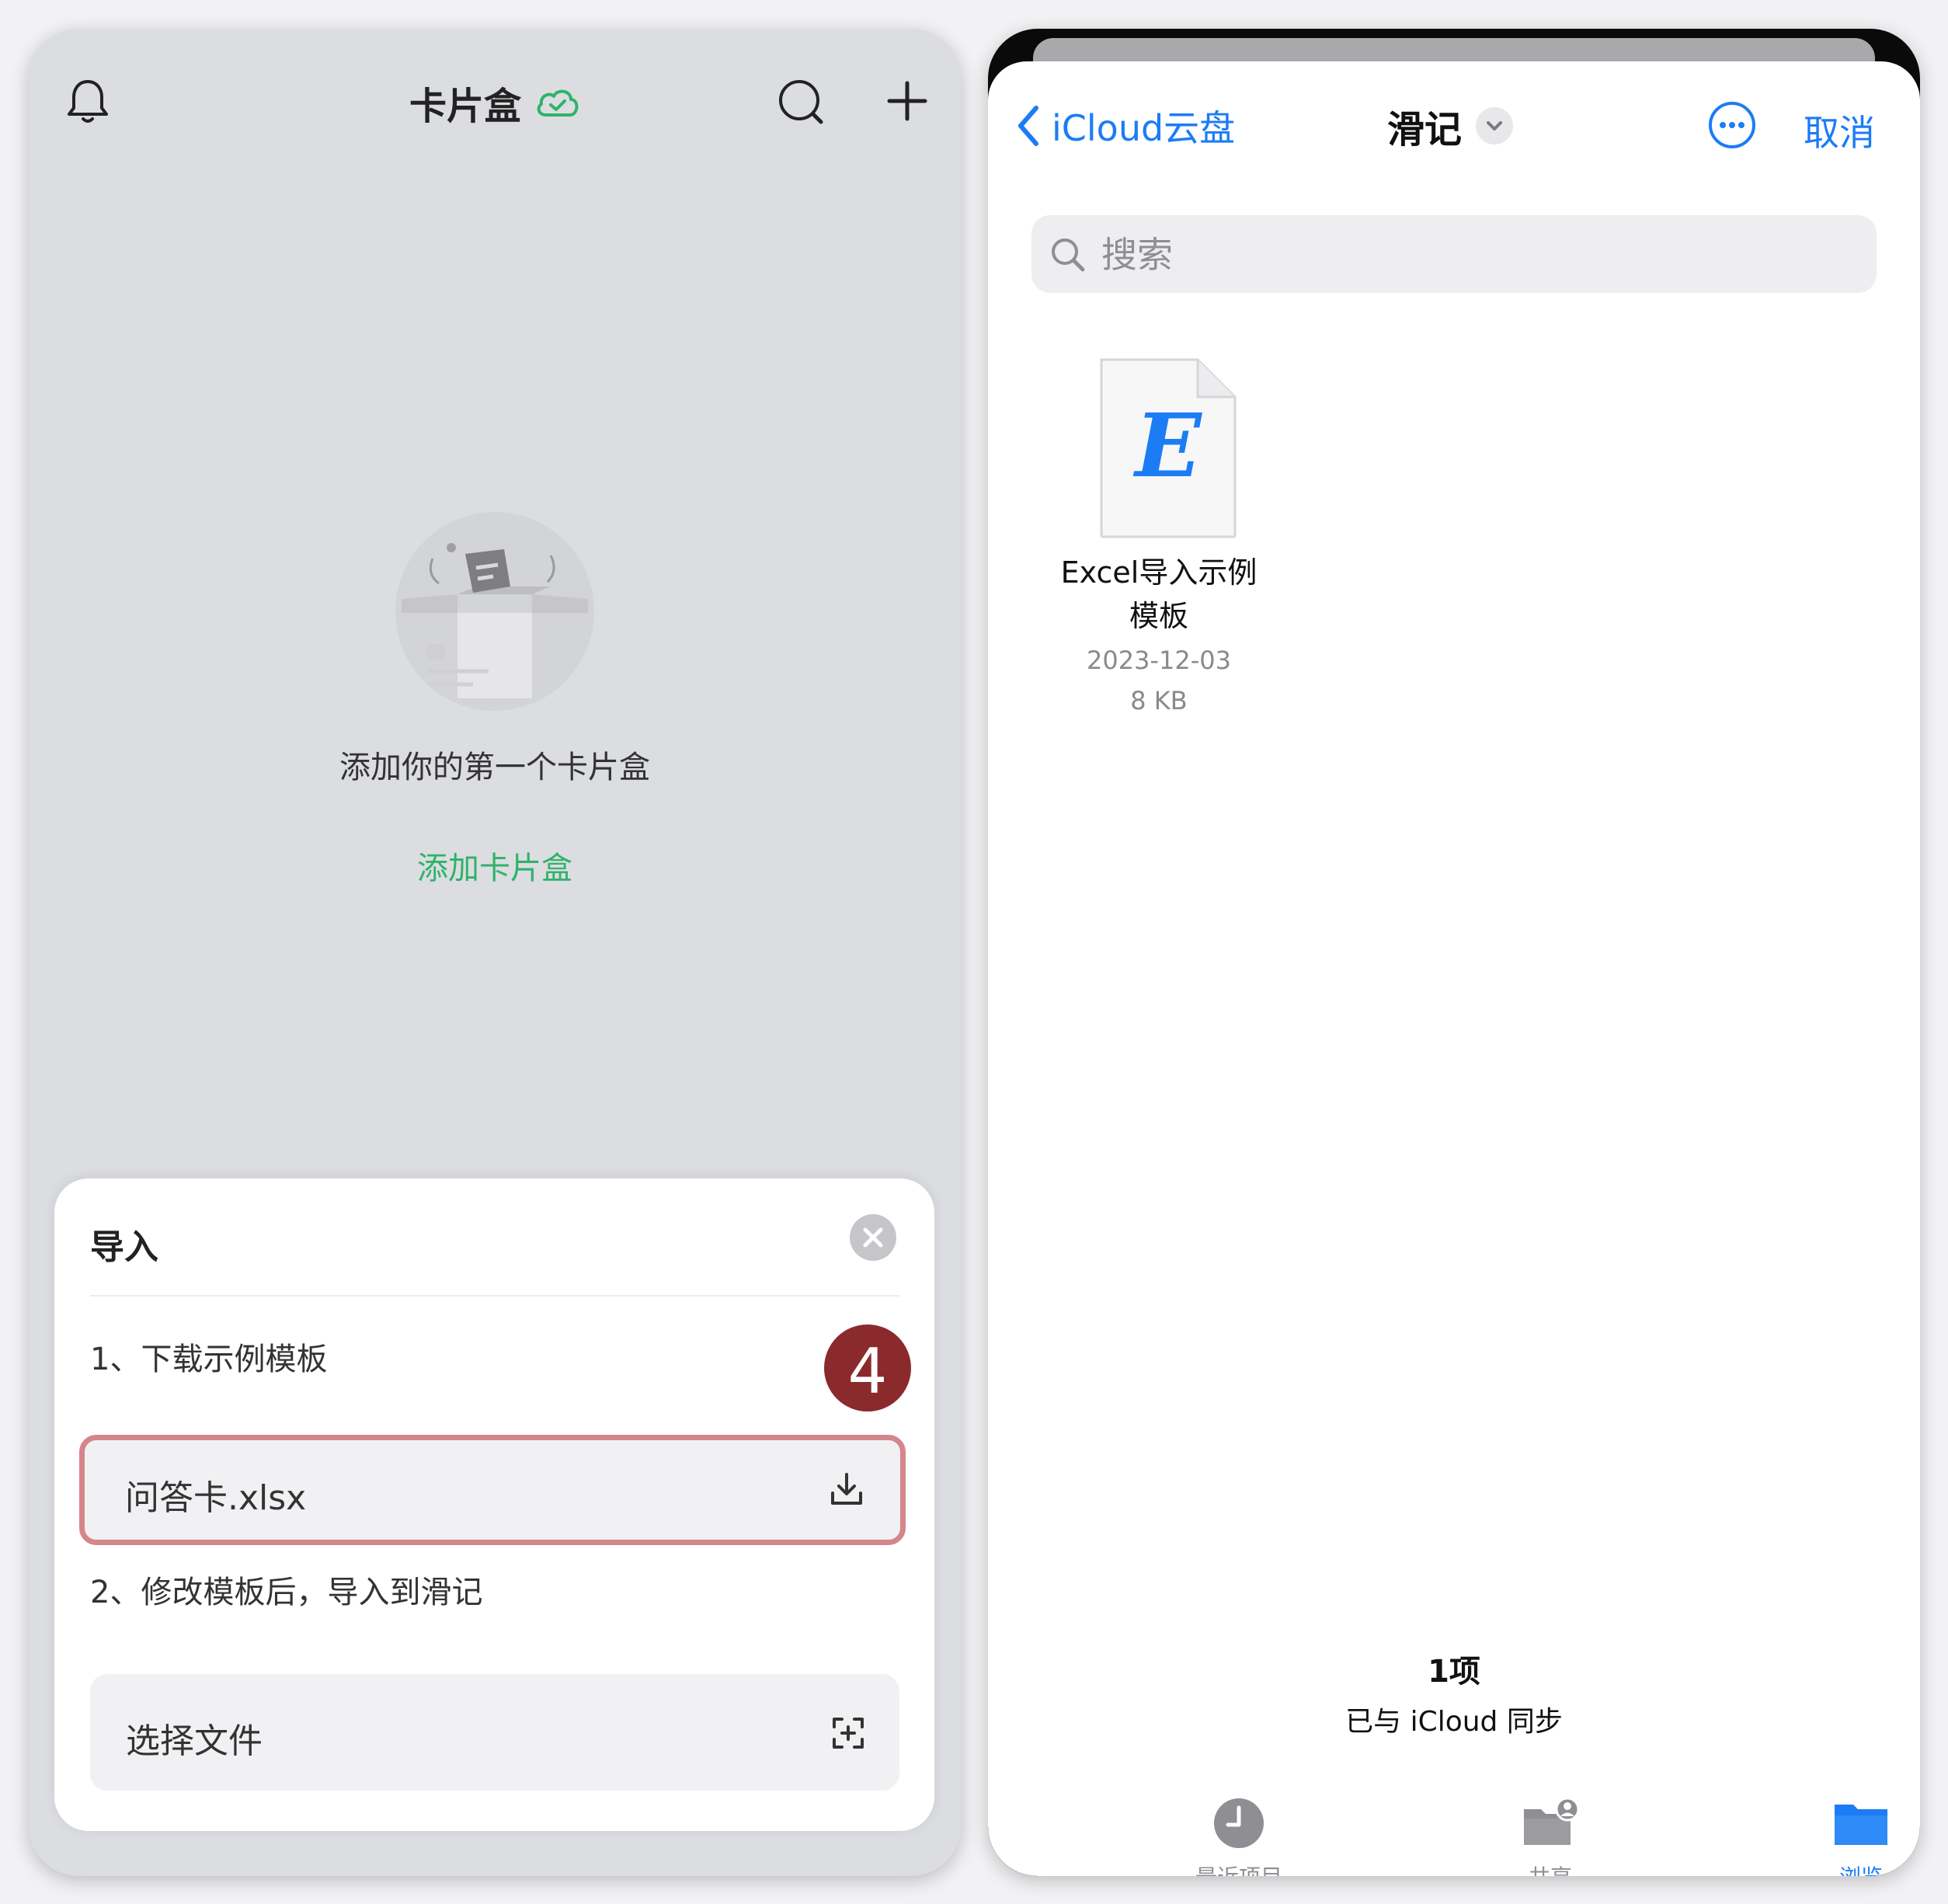 This screenshot has width=1948, height=1904. What do you see at coordinates (494, 1296) in the screenshot?
I see `divider` at bounding box center [494, 1296].